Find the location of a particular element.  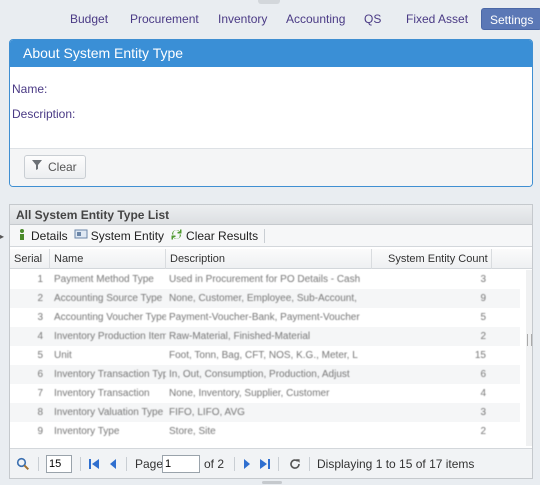

cell-name: Inventory Type is located at coordinates (87, 431).